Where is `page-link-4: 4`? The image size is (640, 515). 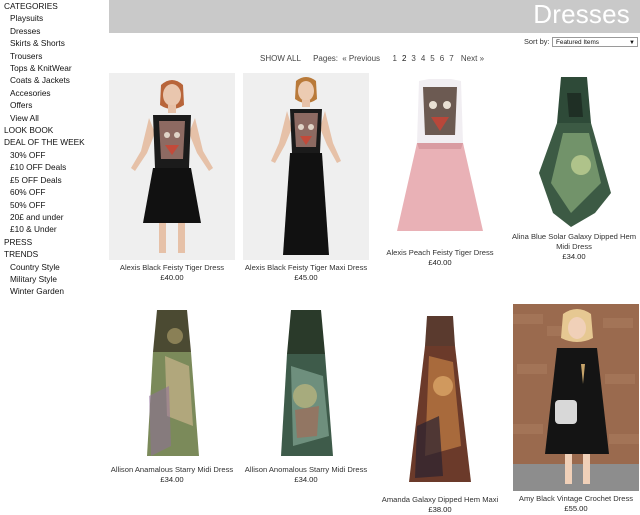 page-link-4: 4 is located at coordinates (423, 58).